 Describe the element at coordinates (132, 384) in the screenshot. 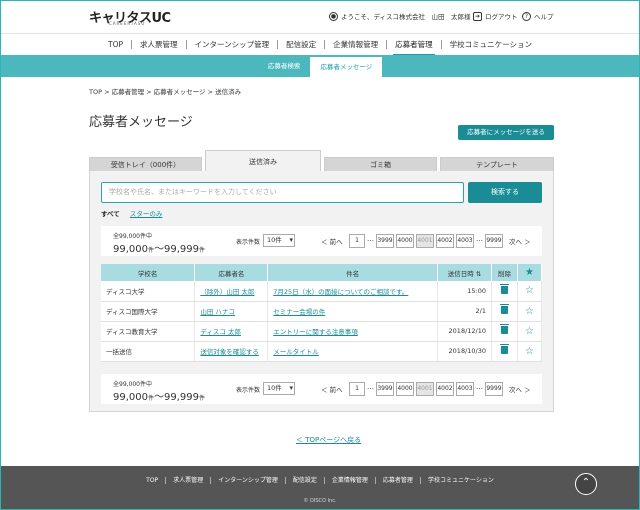

I see `total-count: 全99,000件中` at that location.